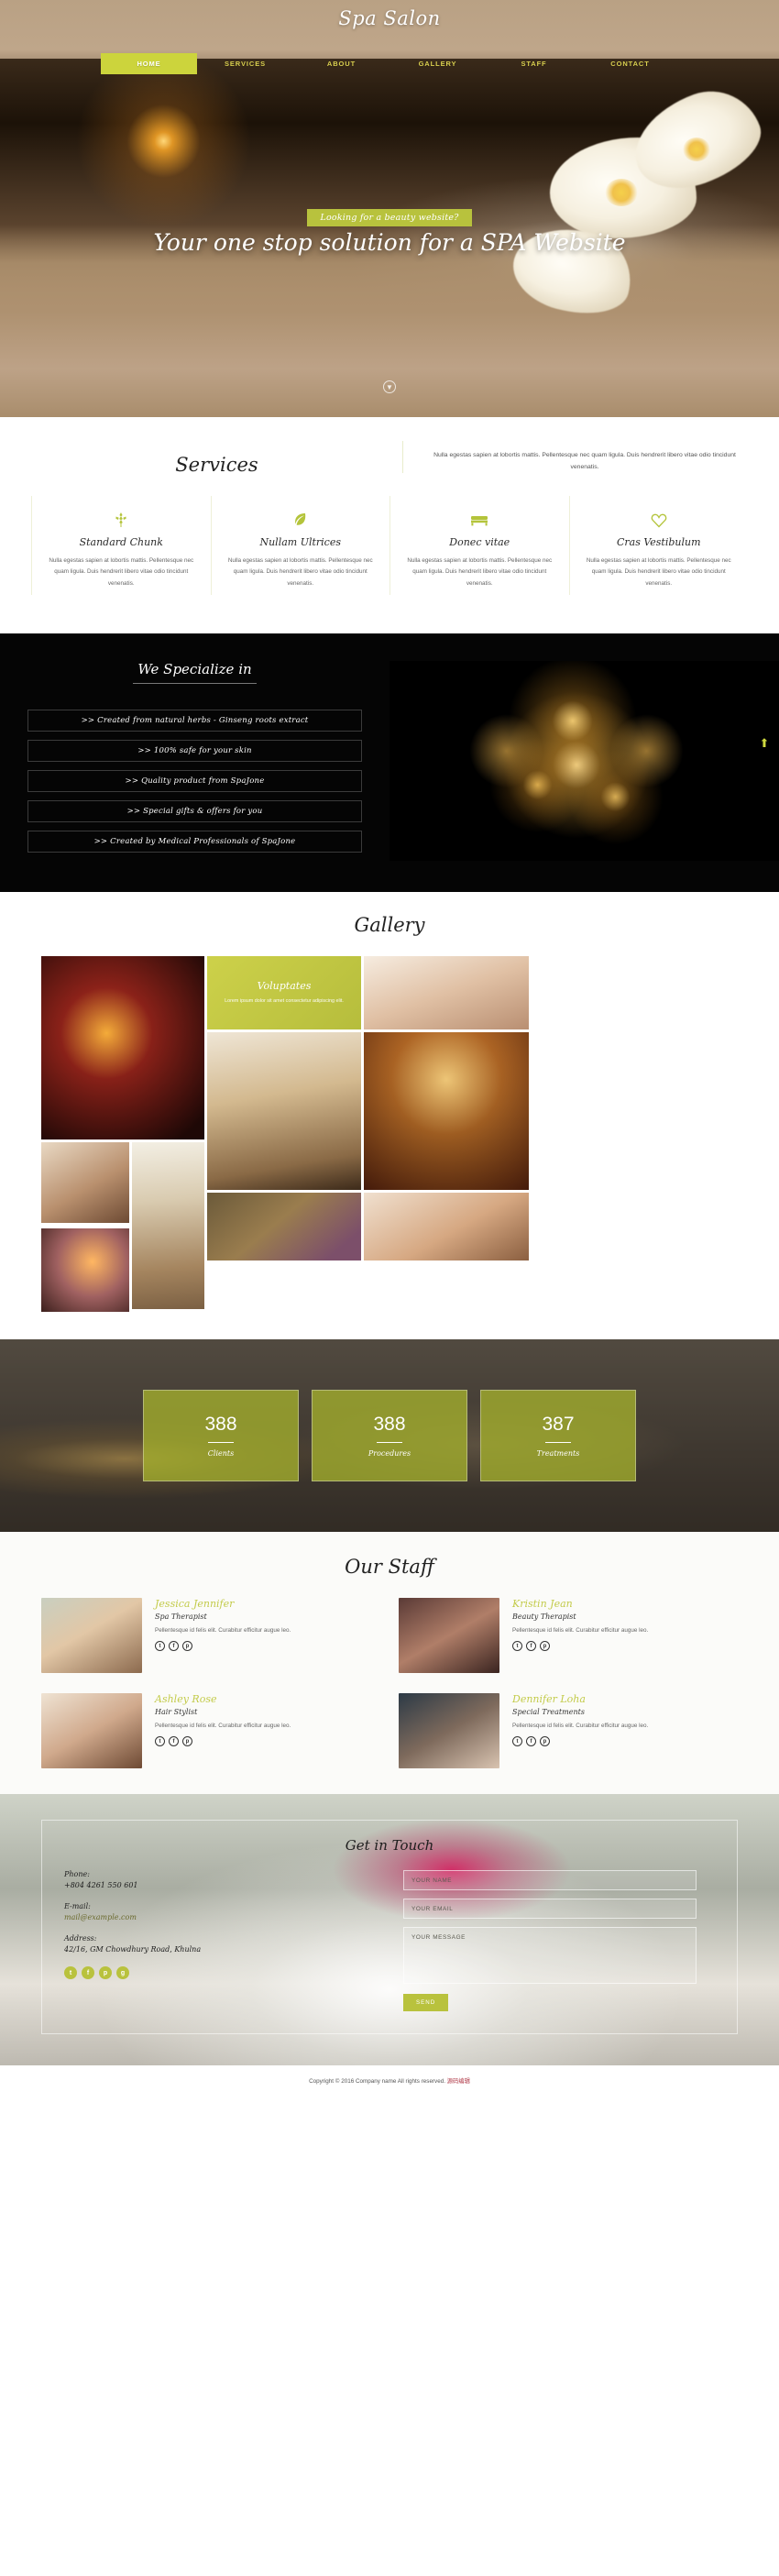 The height and width of the screenshot is (2576, 779). I want to click on nav-item-services: SERVICES, so click(245, 64).